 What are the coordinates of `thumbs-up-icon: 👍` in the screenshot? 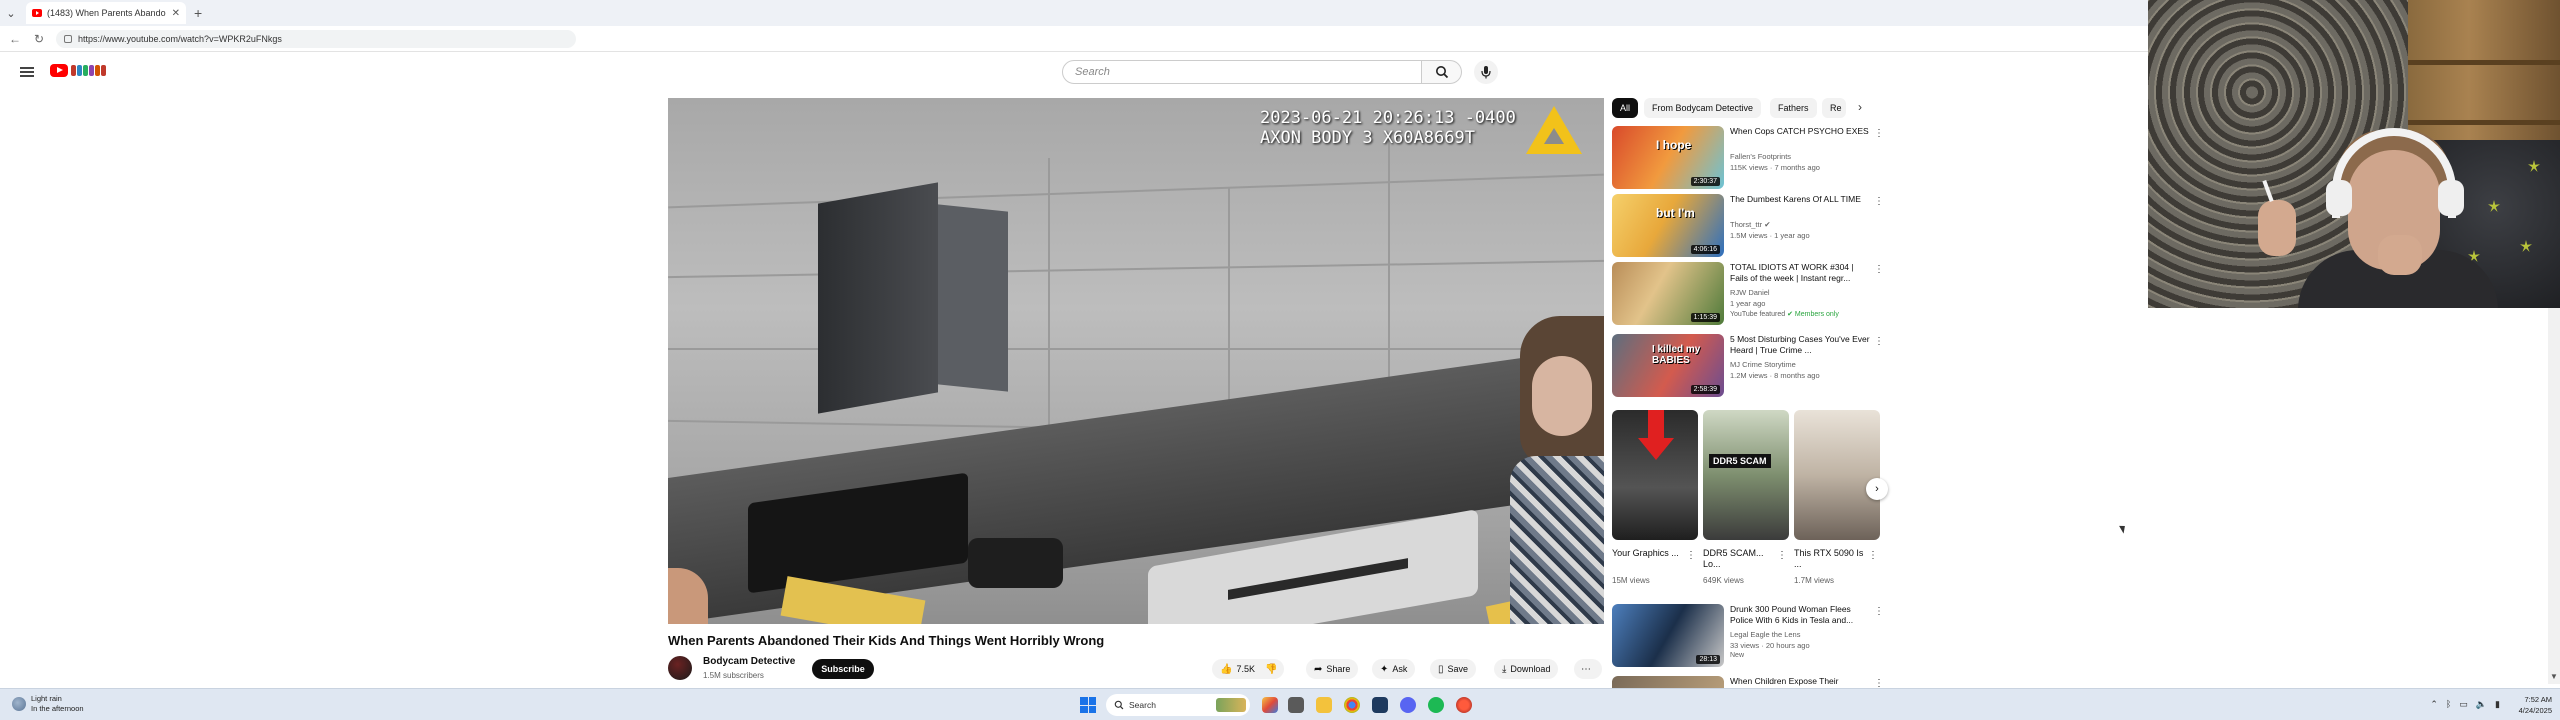 It's located at (1226, 669).